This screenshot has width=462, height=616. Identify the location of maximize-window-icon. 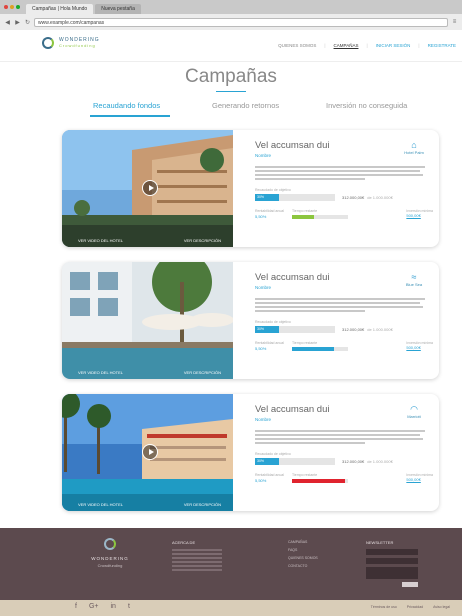
(18, 7).